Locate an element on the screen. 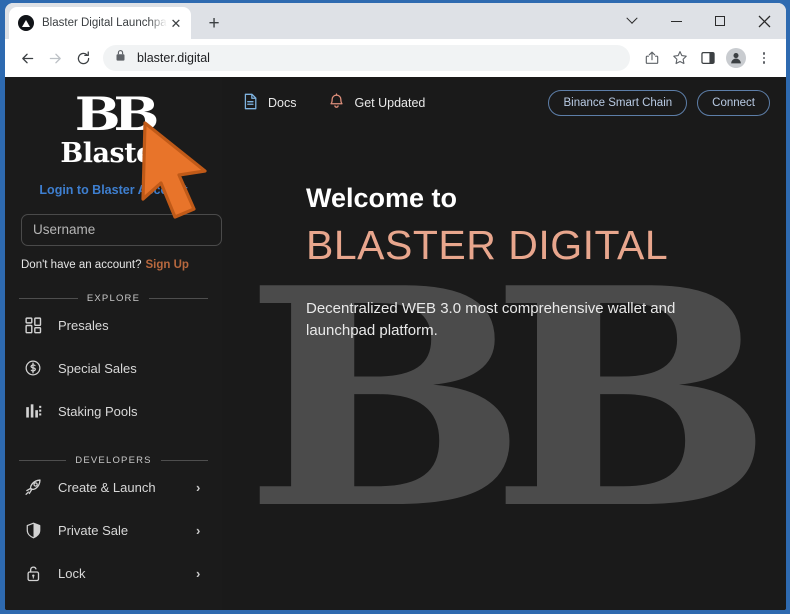 The height and width of the screenshot is (614, 790). docs-link: Docs is located at coordinates (269, 103).